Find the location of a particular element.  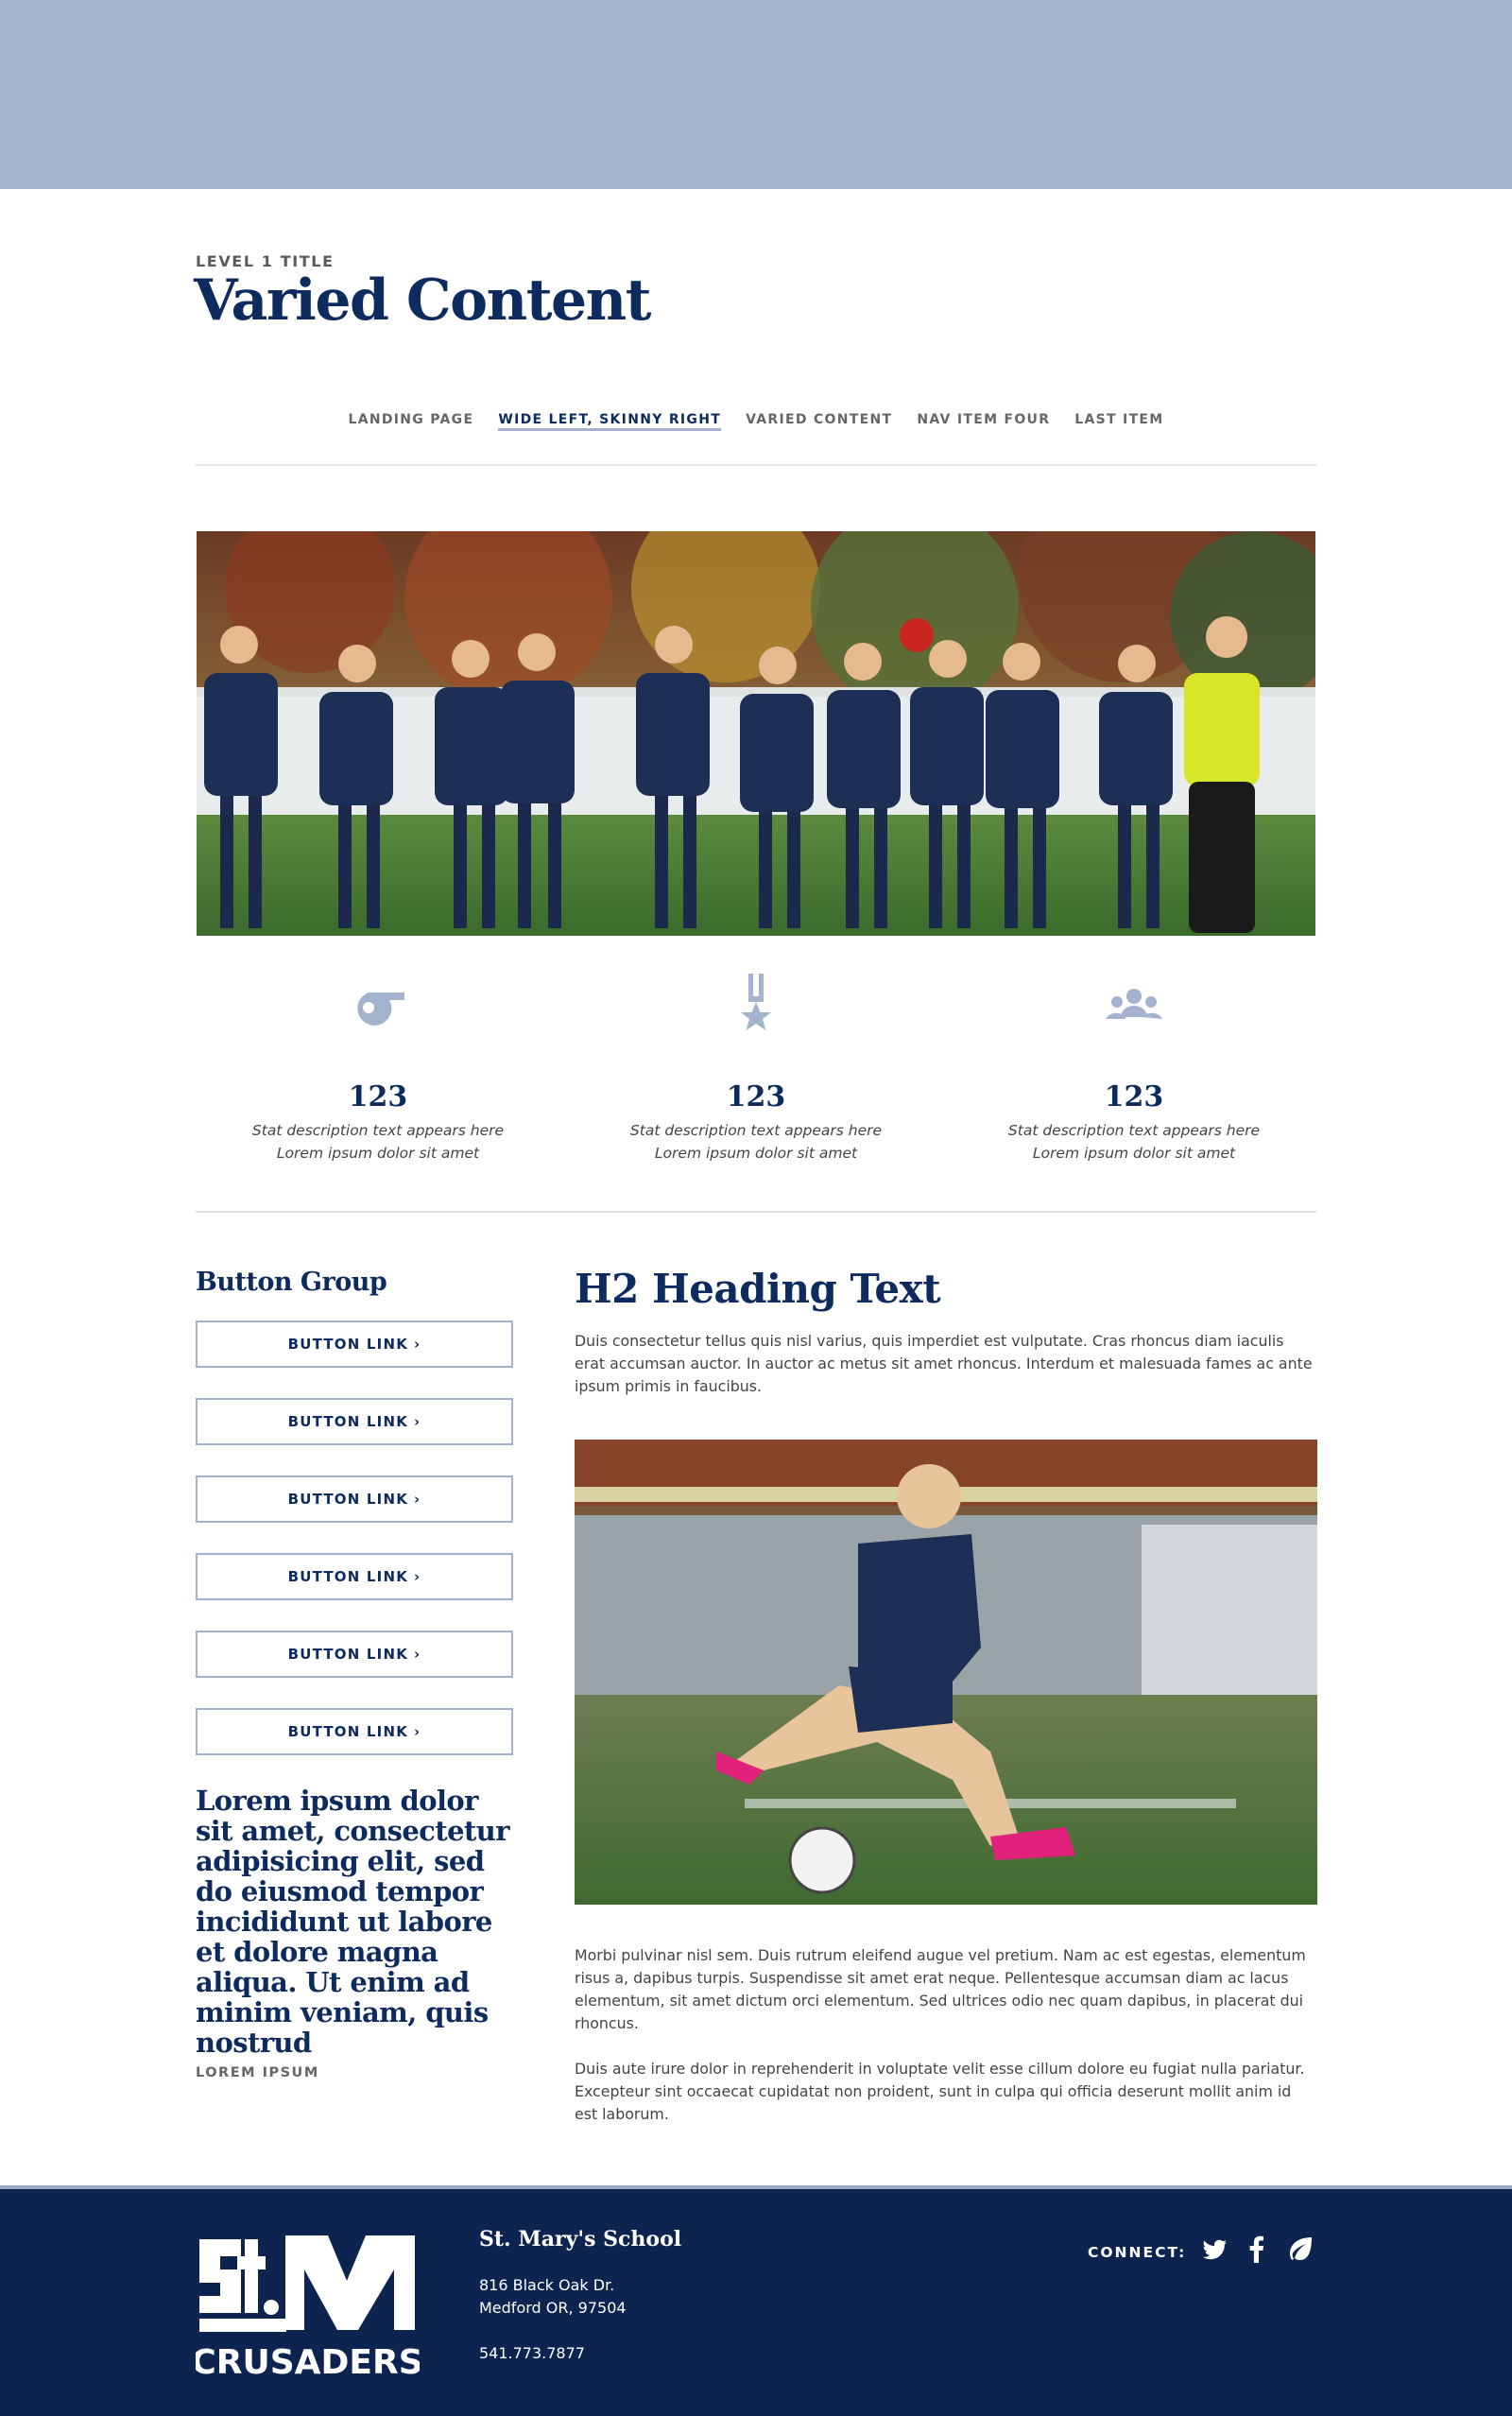

quote-attribution: LOREM IPSUM is located at coordinates (257, 2072).